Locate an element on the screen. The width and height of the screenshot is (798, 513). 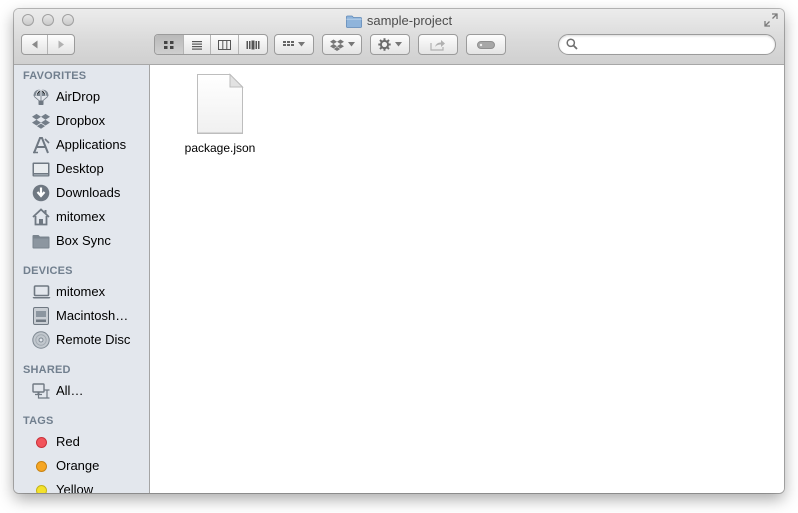
sidebar-item-remote-disc: Remote Disc is located at coordinates (81, 340).